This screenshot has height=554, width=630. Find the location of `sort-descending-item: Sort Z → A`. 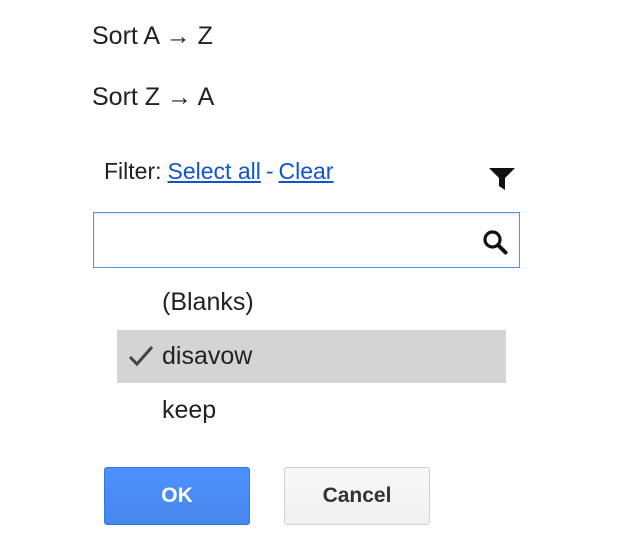

sort-descending-item: Sort Z → A is located at coordinates (153, 97).